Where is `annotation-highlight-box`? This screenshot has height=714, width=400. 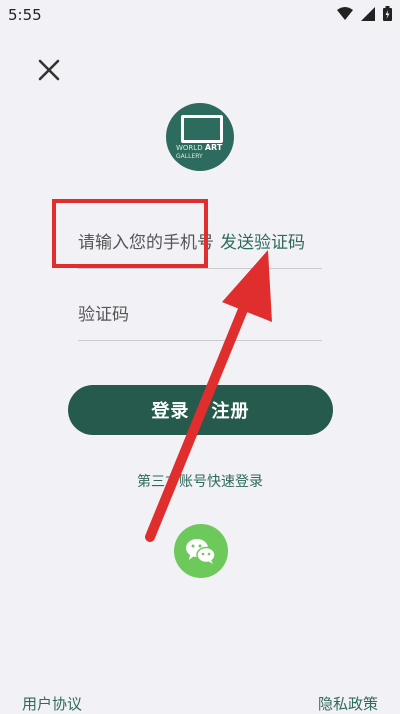
annotation-highlight-box is located at coordinates (130, 233).